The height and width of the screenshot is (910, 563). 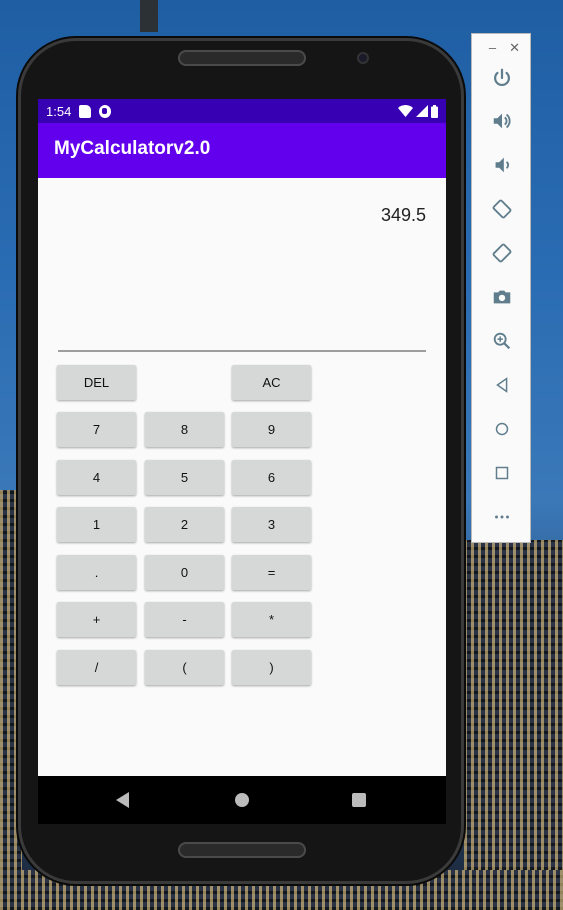 I want to click on multiply-button: *, so click(x=271, y=619).